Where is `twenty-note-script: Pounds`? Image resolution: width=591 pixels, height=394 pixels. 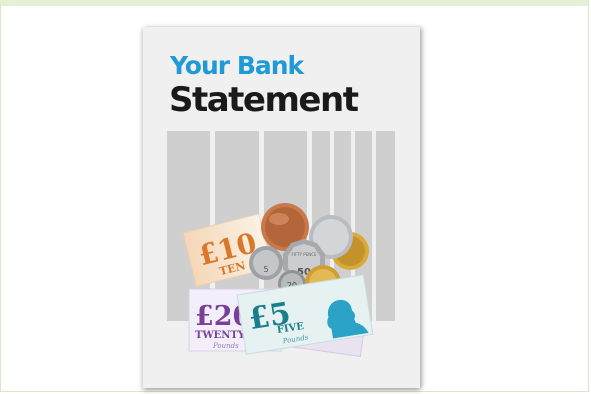 twenty-note-script: Pounds is located at coordinates (225, 346).